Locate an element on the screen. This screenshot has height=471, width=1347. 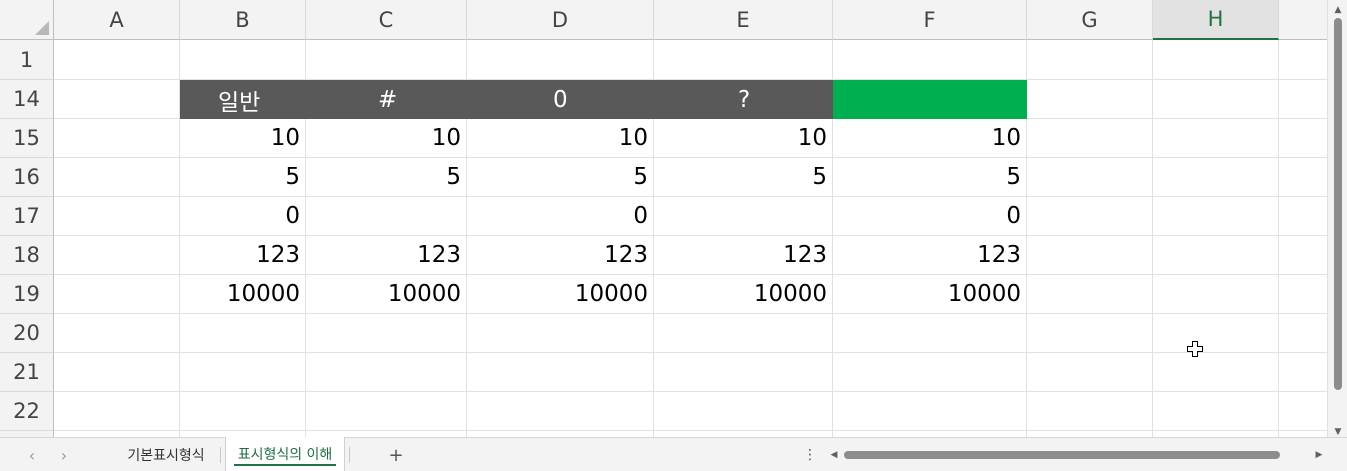
cell-c1 is located at coordinates (386, 60).